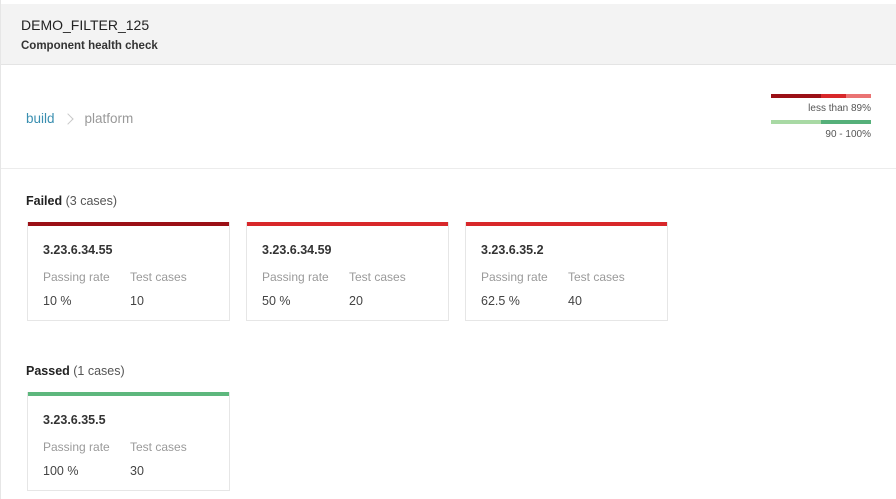 The image size is (896, 499). What do you see at coordinates (575, 301) in the screenshot?
I see `test-cases-value: 40` at bounding box center [575, 301].